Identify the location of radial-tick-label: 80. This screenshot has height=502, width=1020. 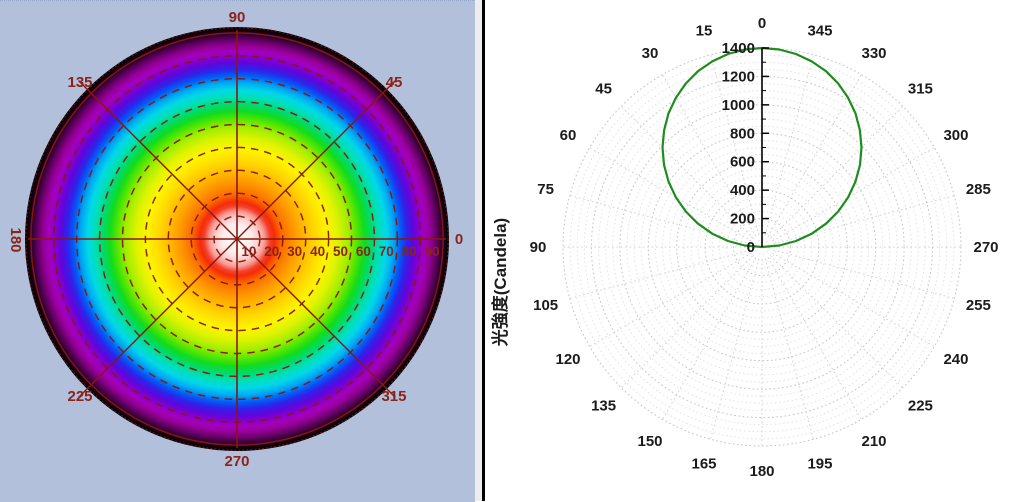
(409, 251).